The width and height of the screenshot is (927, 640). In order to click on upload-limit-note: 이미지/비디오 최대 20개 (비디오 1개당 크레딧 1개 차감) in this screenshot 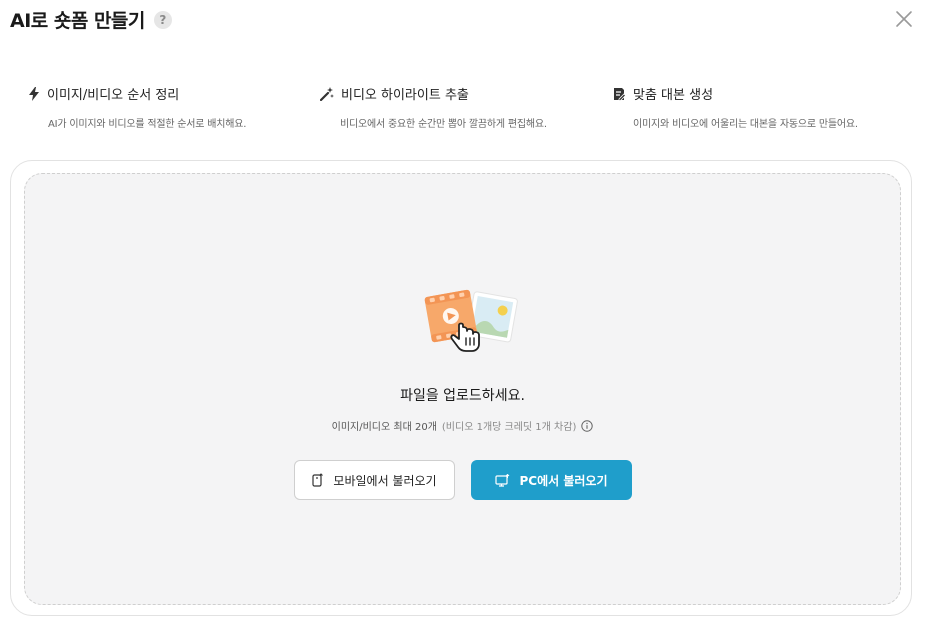, I will do `click(462, 425)`.